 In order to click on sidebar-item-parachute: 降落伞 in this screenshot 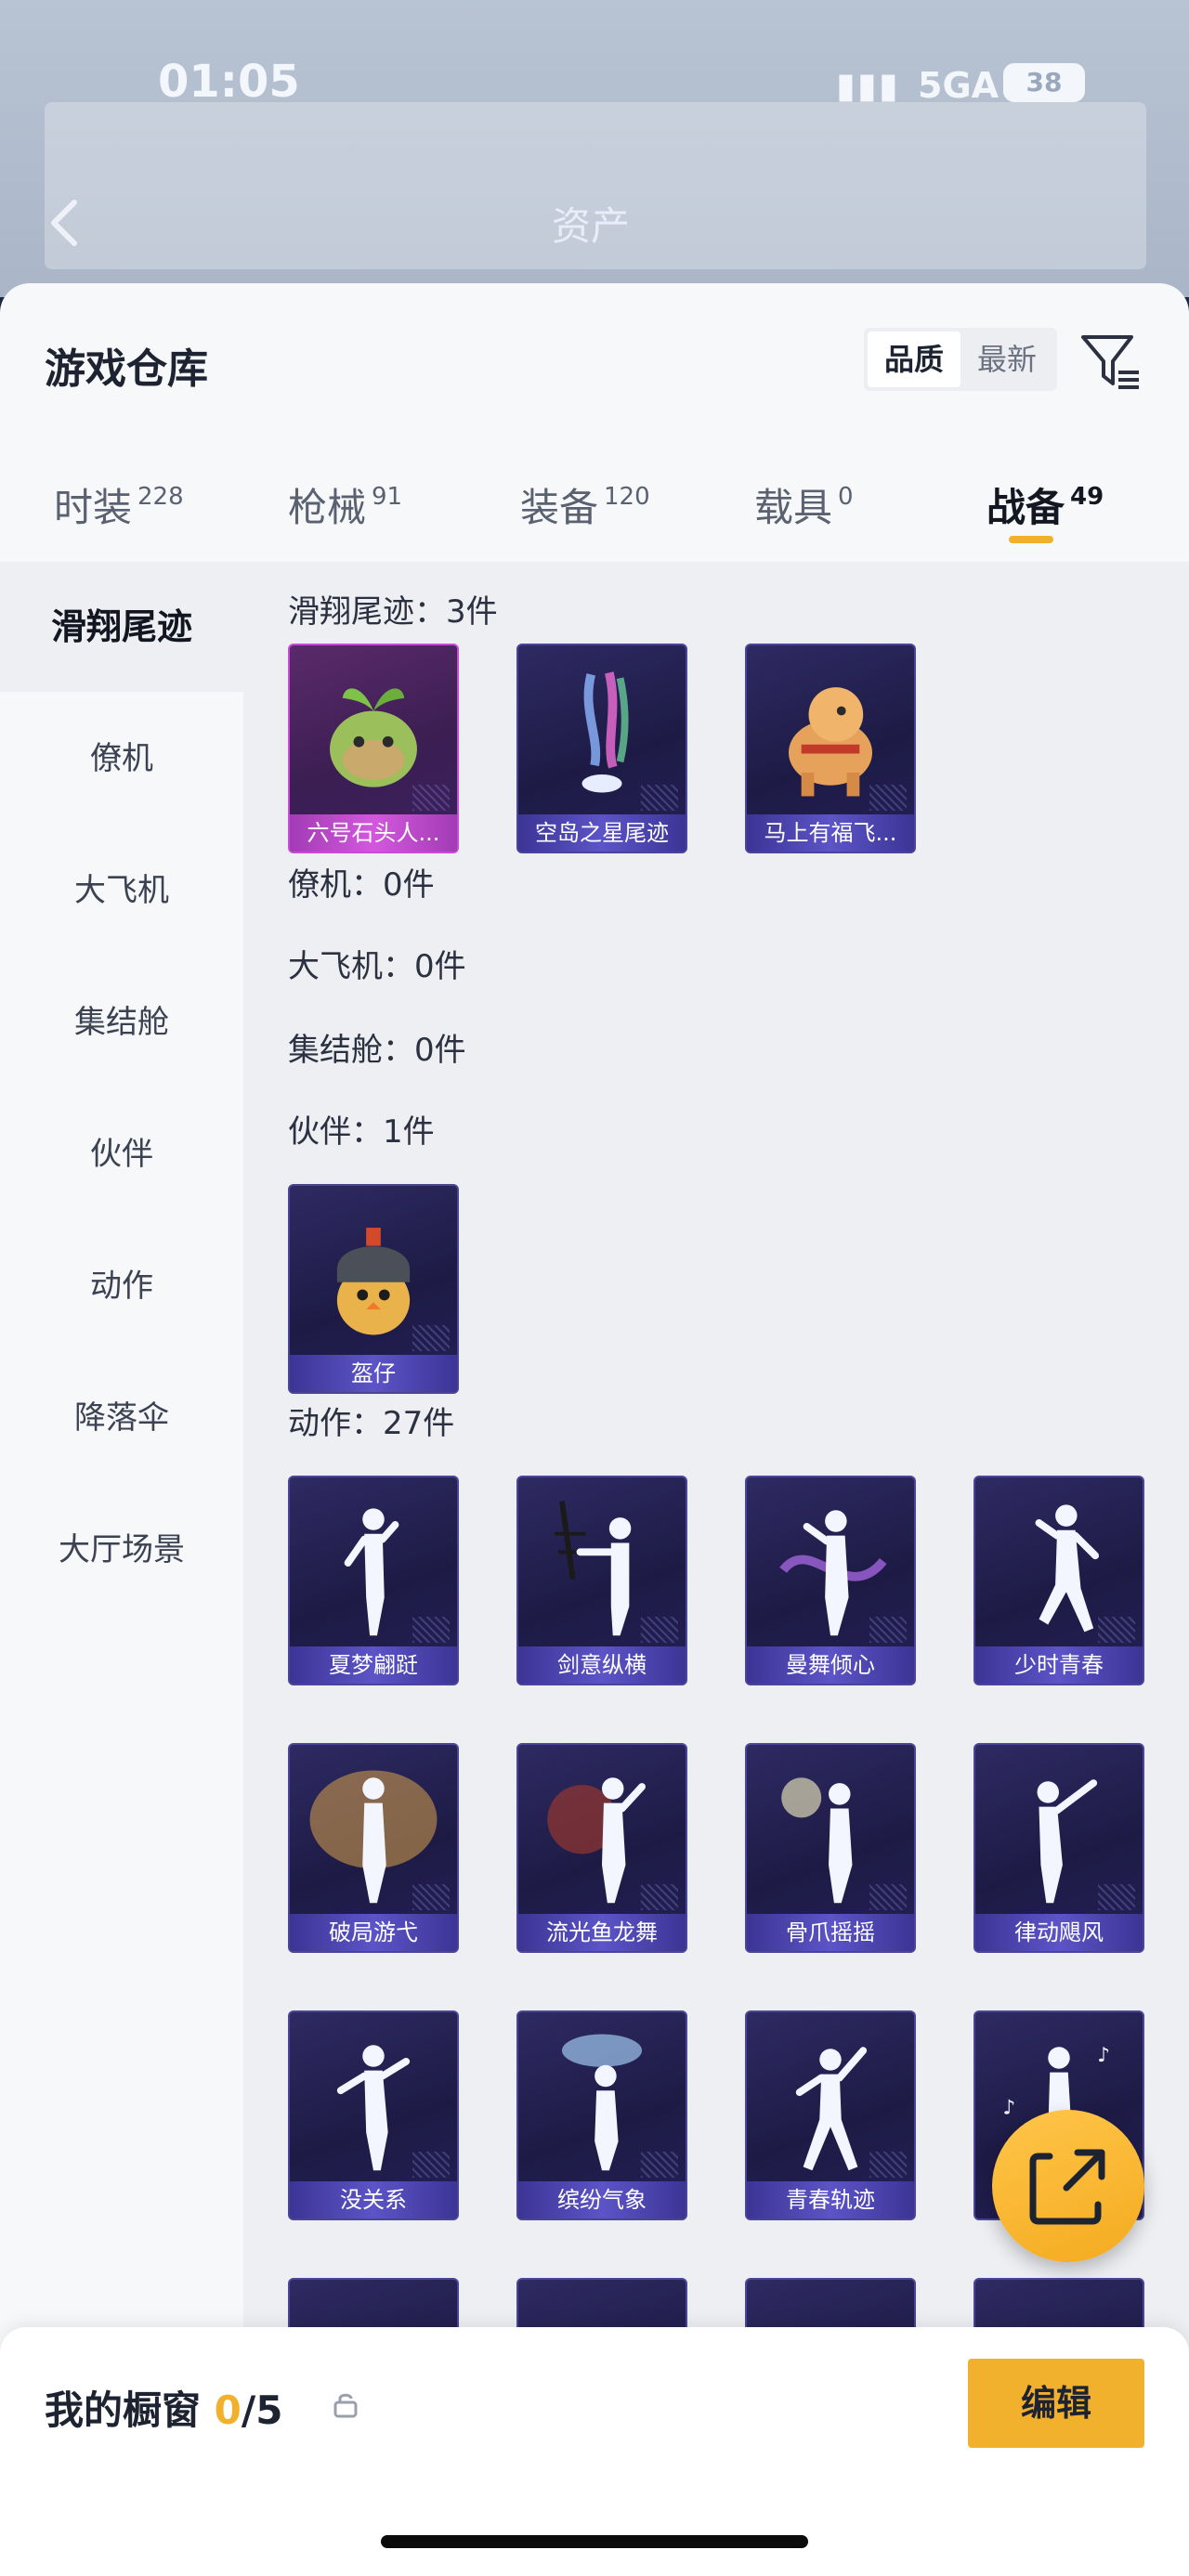, I will do `click(122, 1418)`.